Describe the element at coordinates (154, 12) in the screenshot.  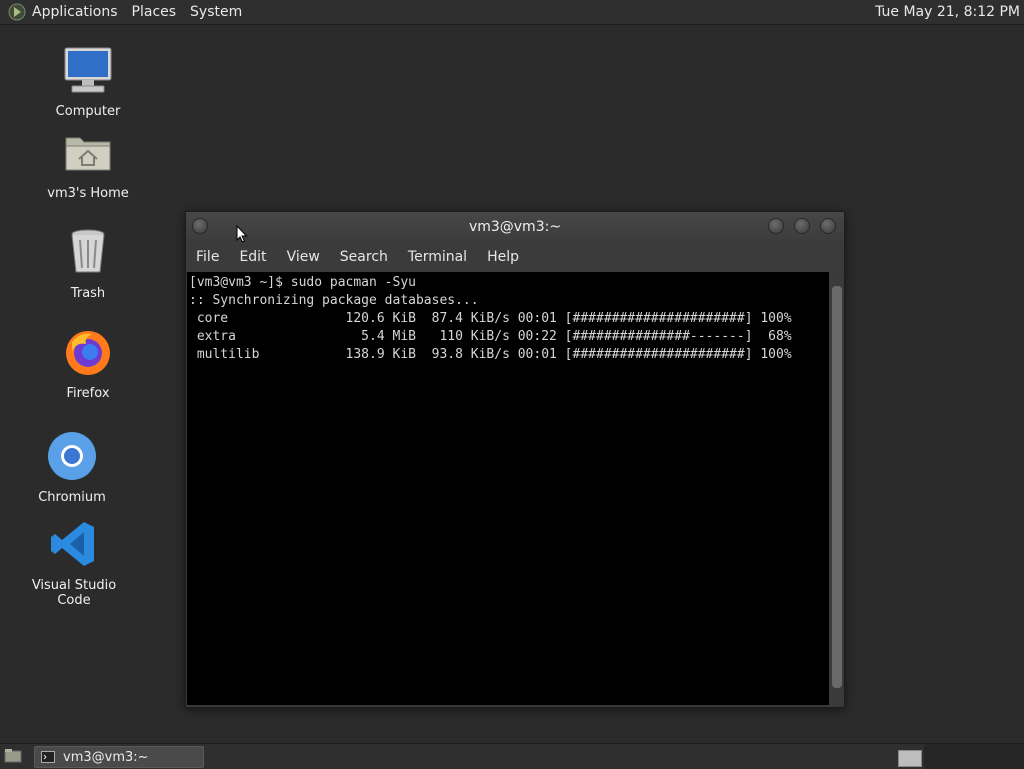
I see `places-menu: Places` at that location.